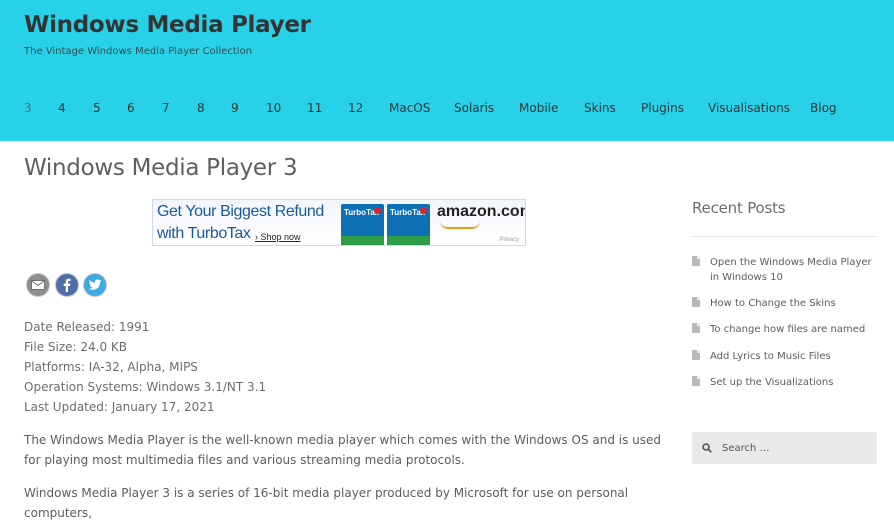  I want to click on nav-item-9: 9, so click(235, 108).